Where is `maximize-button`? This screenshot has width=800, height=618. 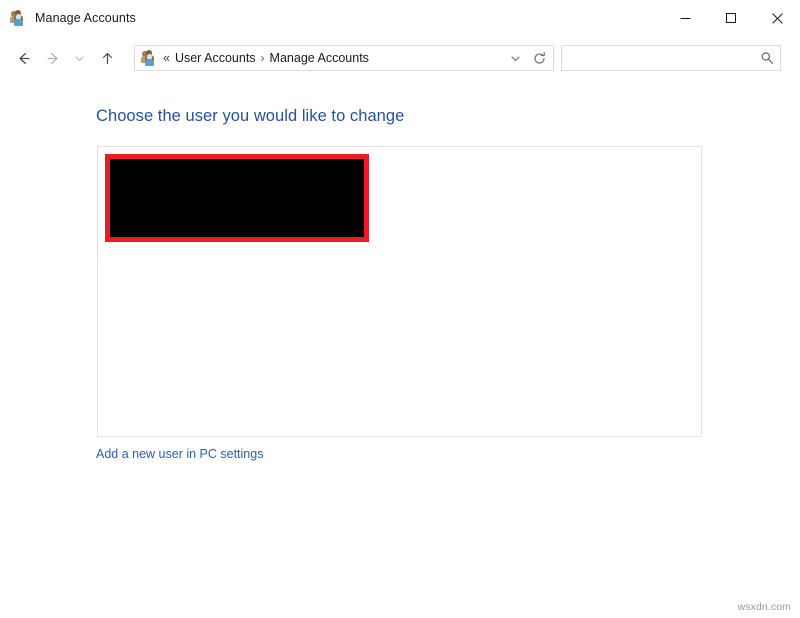 maximize-button is located at coordinates (731, 18).